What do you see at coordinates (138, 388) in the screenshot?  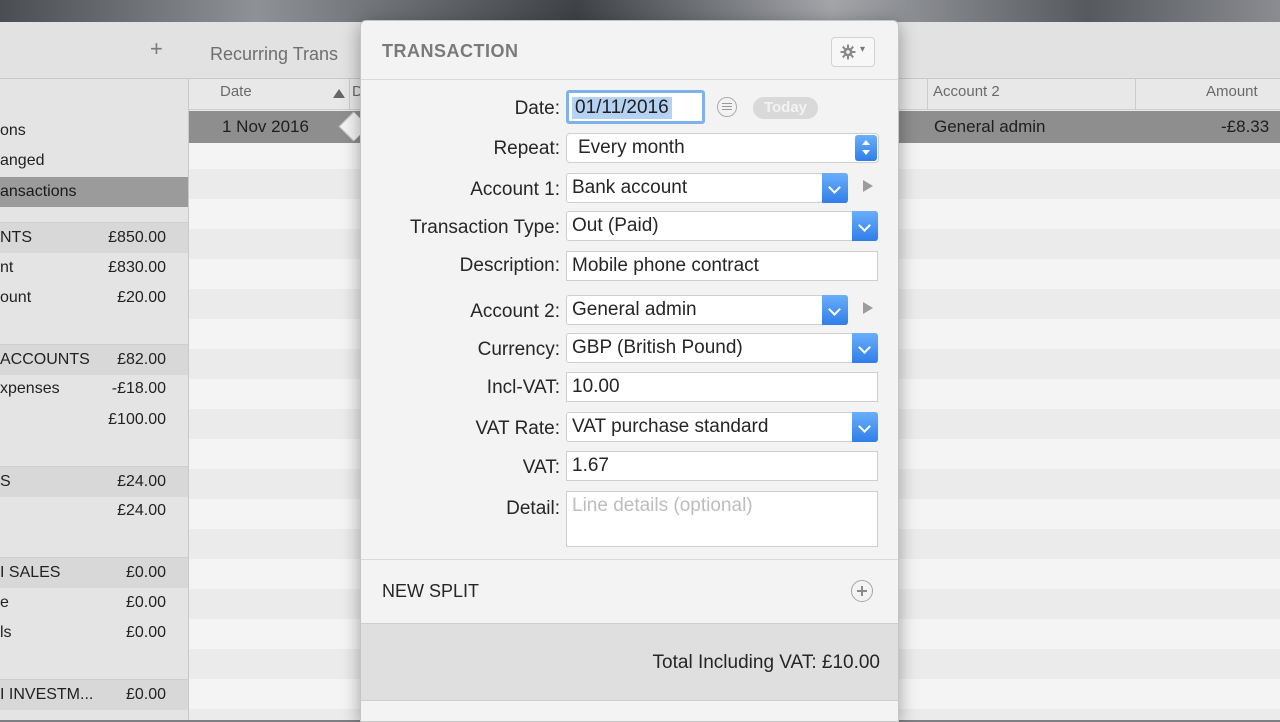 I see `sidebar-item-value: -£18.00` at bounding box center [138, 388].